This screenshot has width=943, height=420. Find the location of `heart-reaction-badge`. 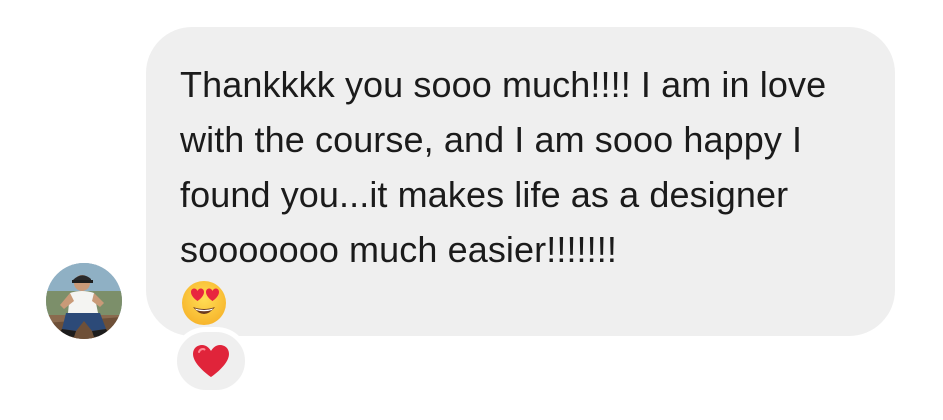

heart-reaction-badge is located at coordinates (211, 361).